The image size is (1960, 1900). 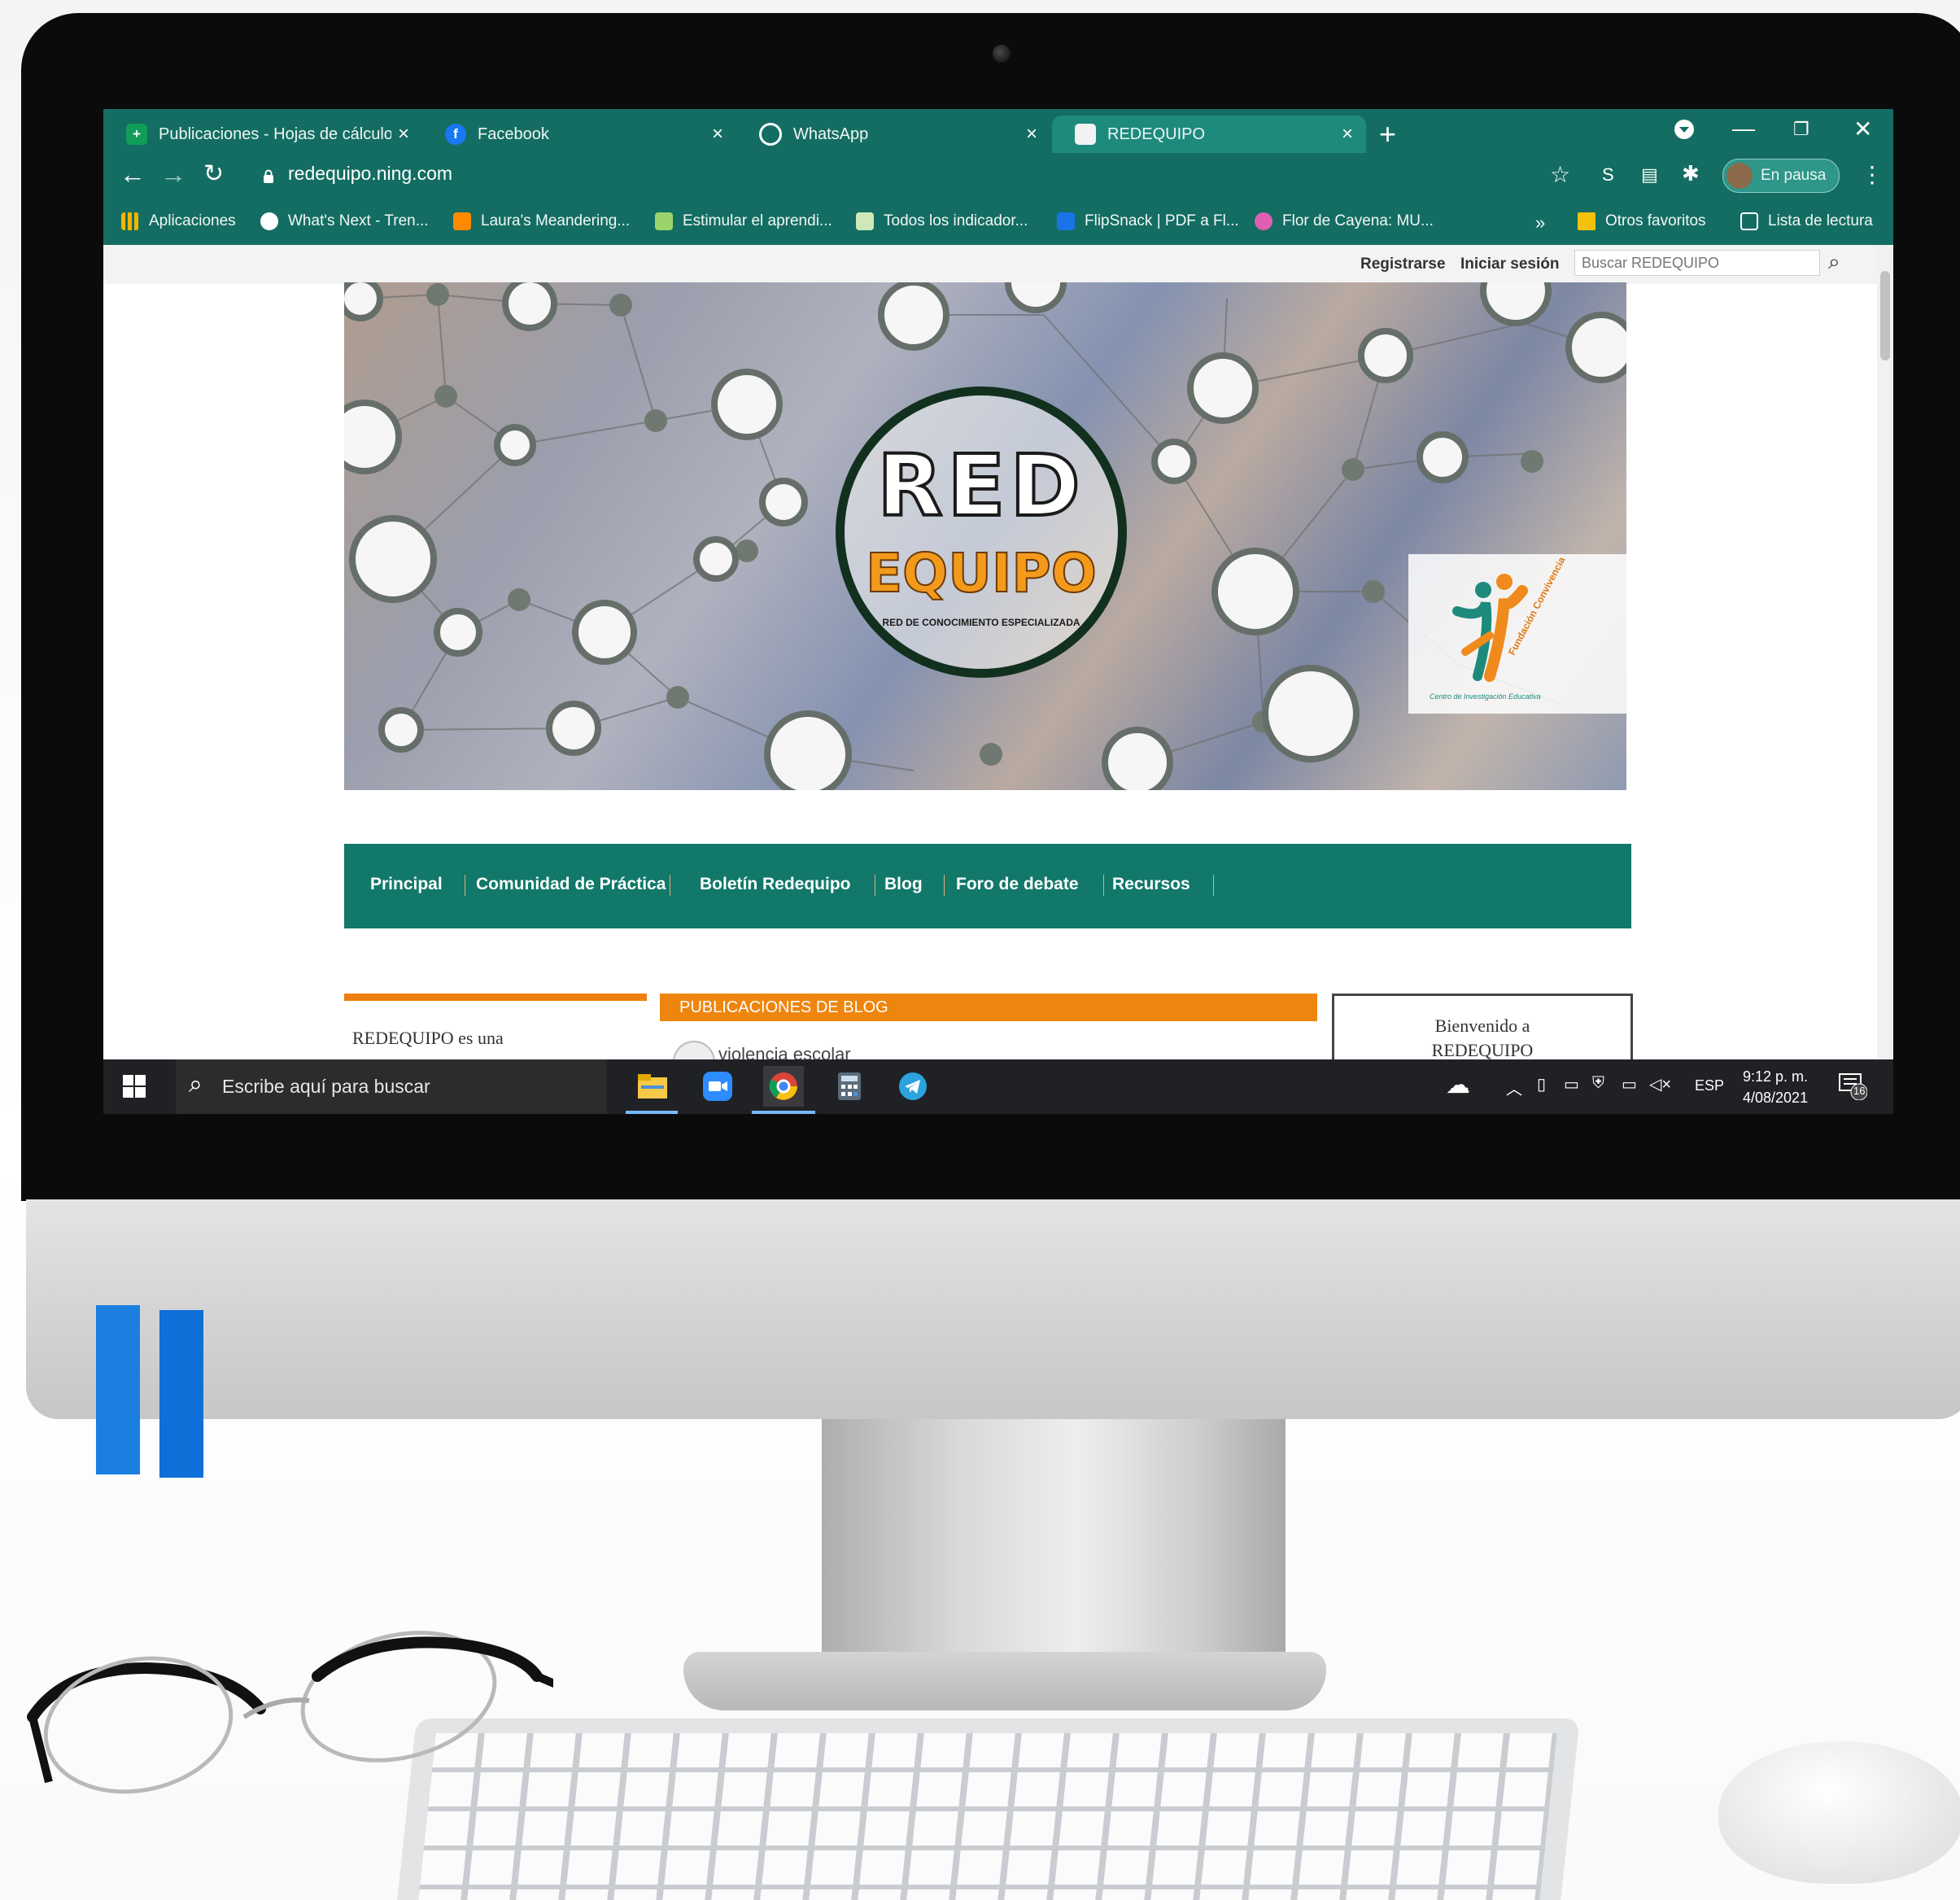 I want to click on tab-label: Facebook, so click(x=513, y=133).